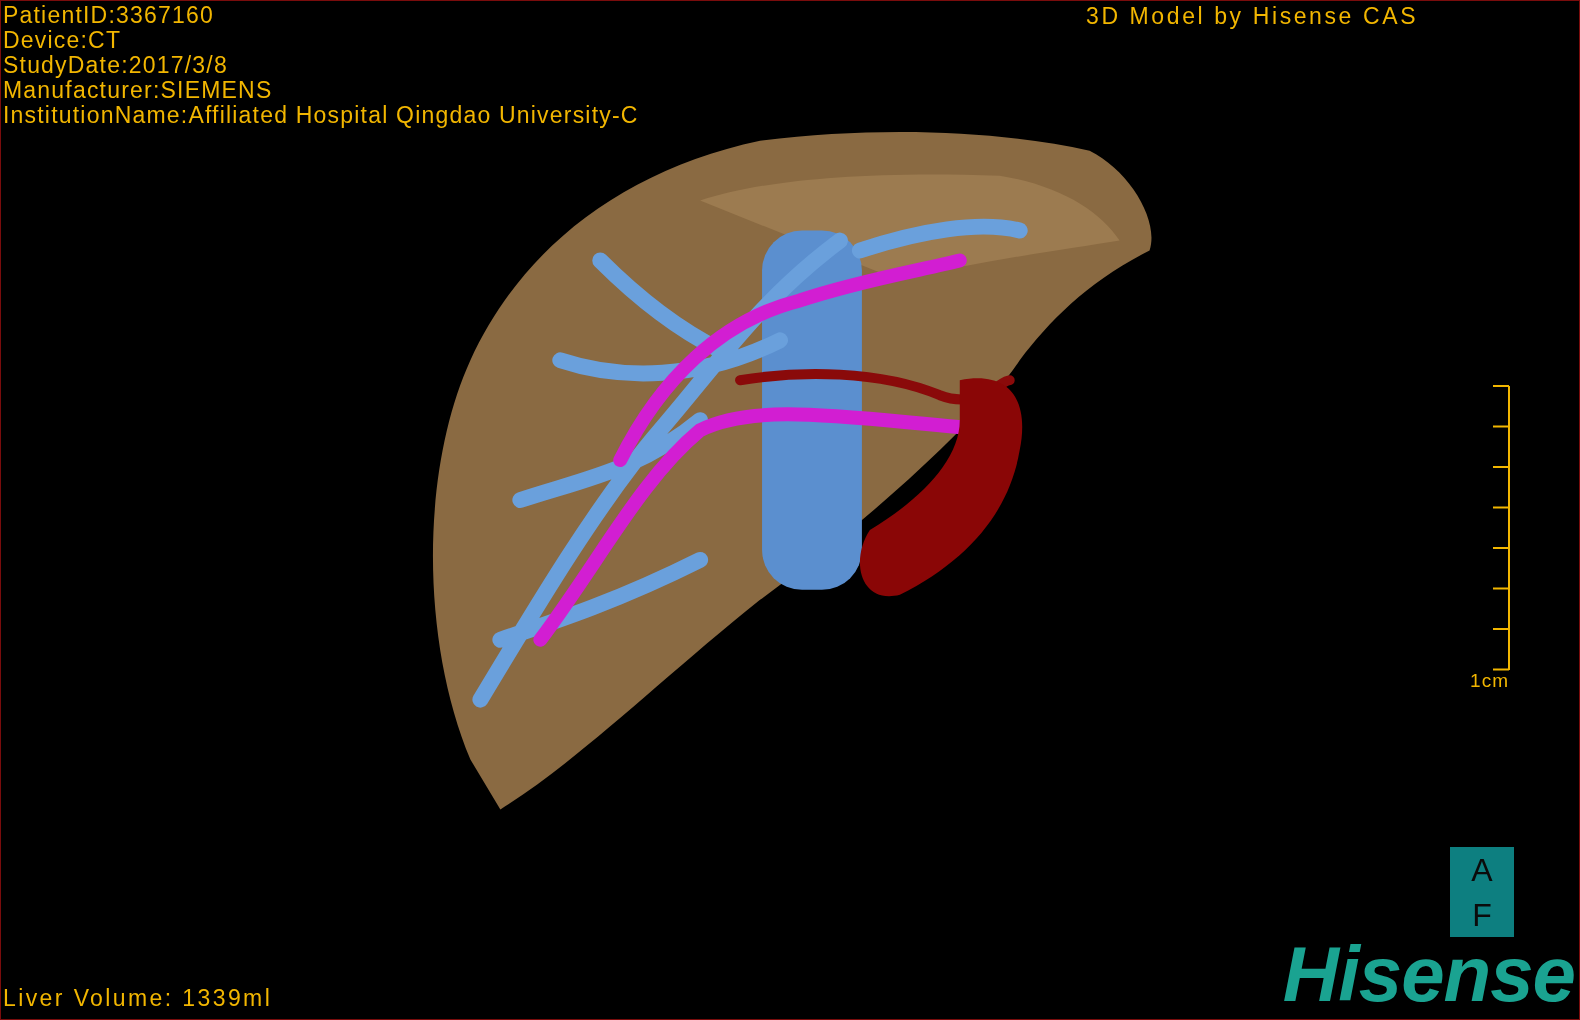 The image size is (1580, 1020). Describe the element at coordinates (138, 90) in the screenshot. I see `patient-info-line: Manufacturer:SIEMENS` at that location.